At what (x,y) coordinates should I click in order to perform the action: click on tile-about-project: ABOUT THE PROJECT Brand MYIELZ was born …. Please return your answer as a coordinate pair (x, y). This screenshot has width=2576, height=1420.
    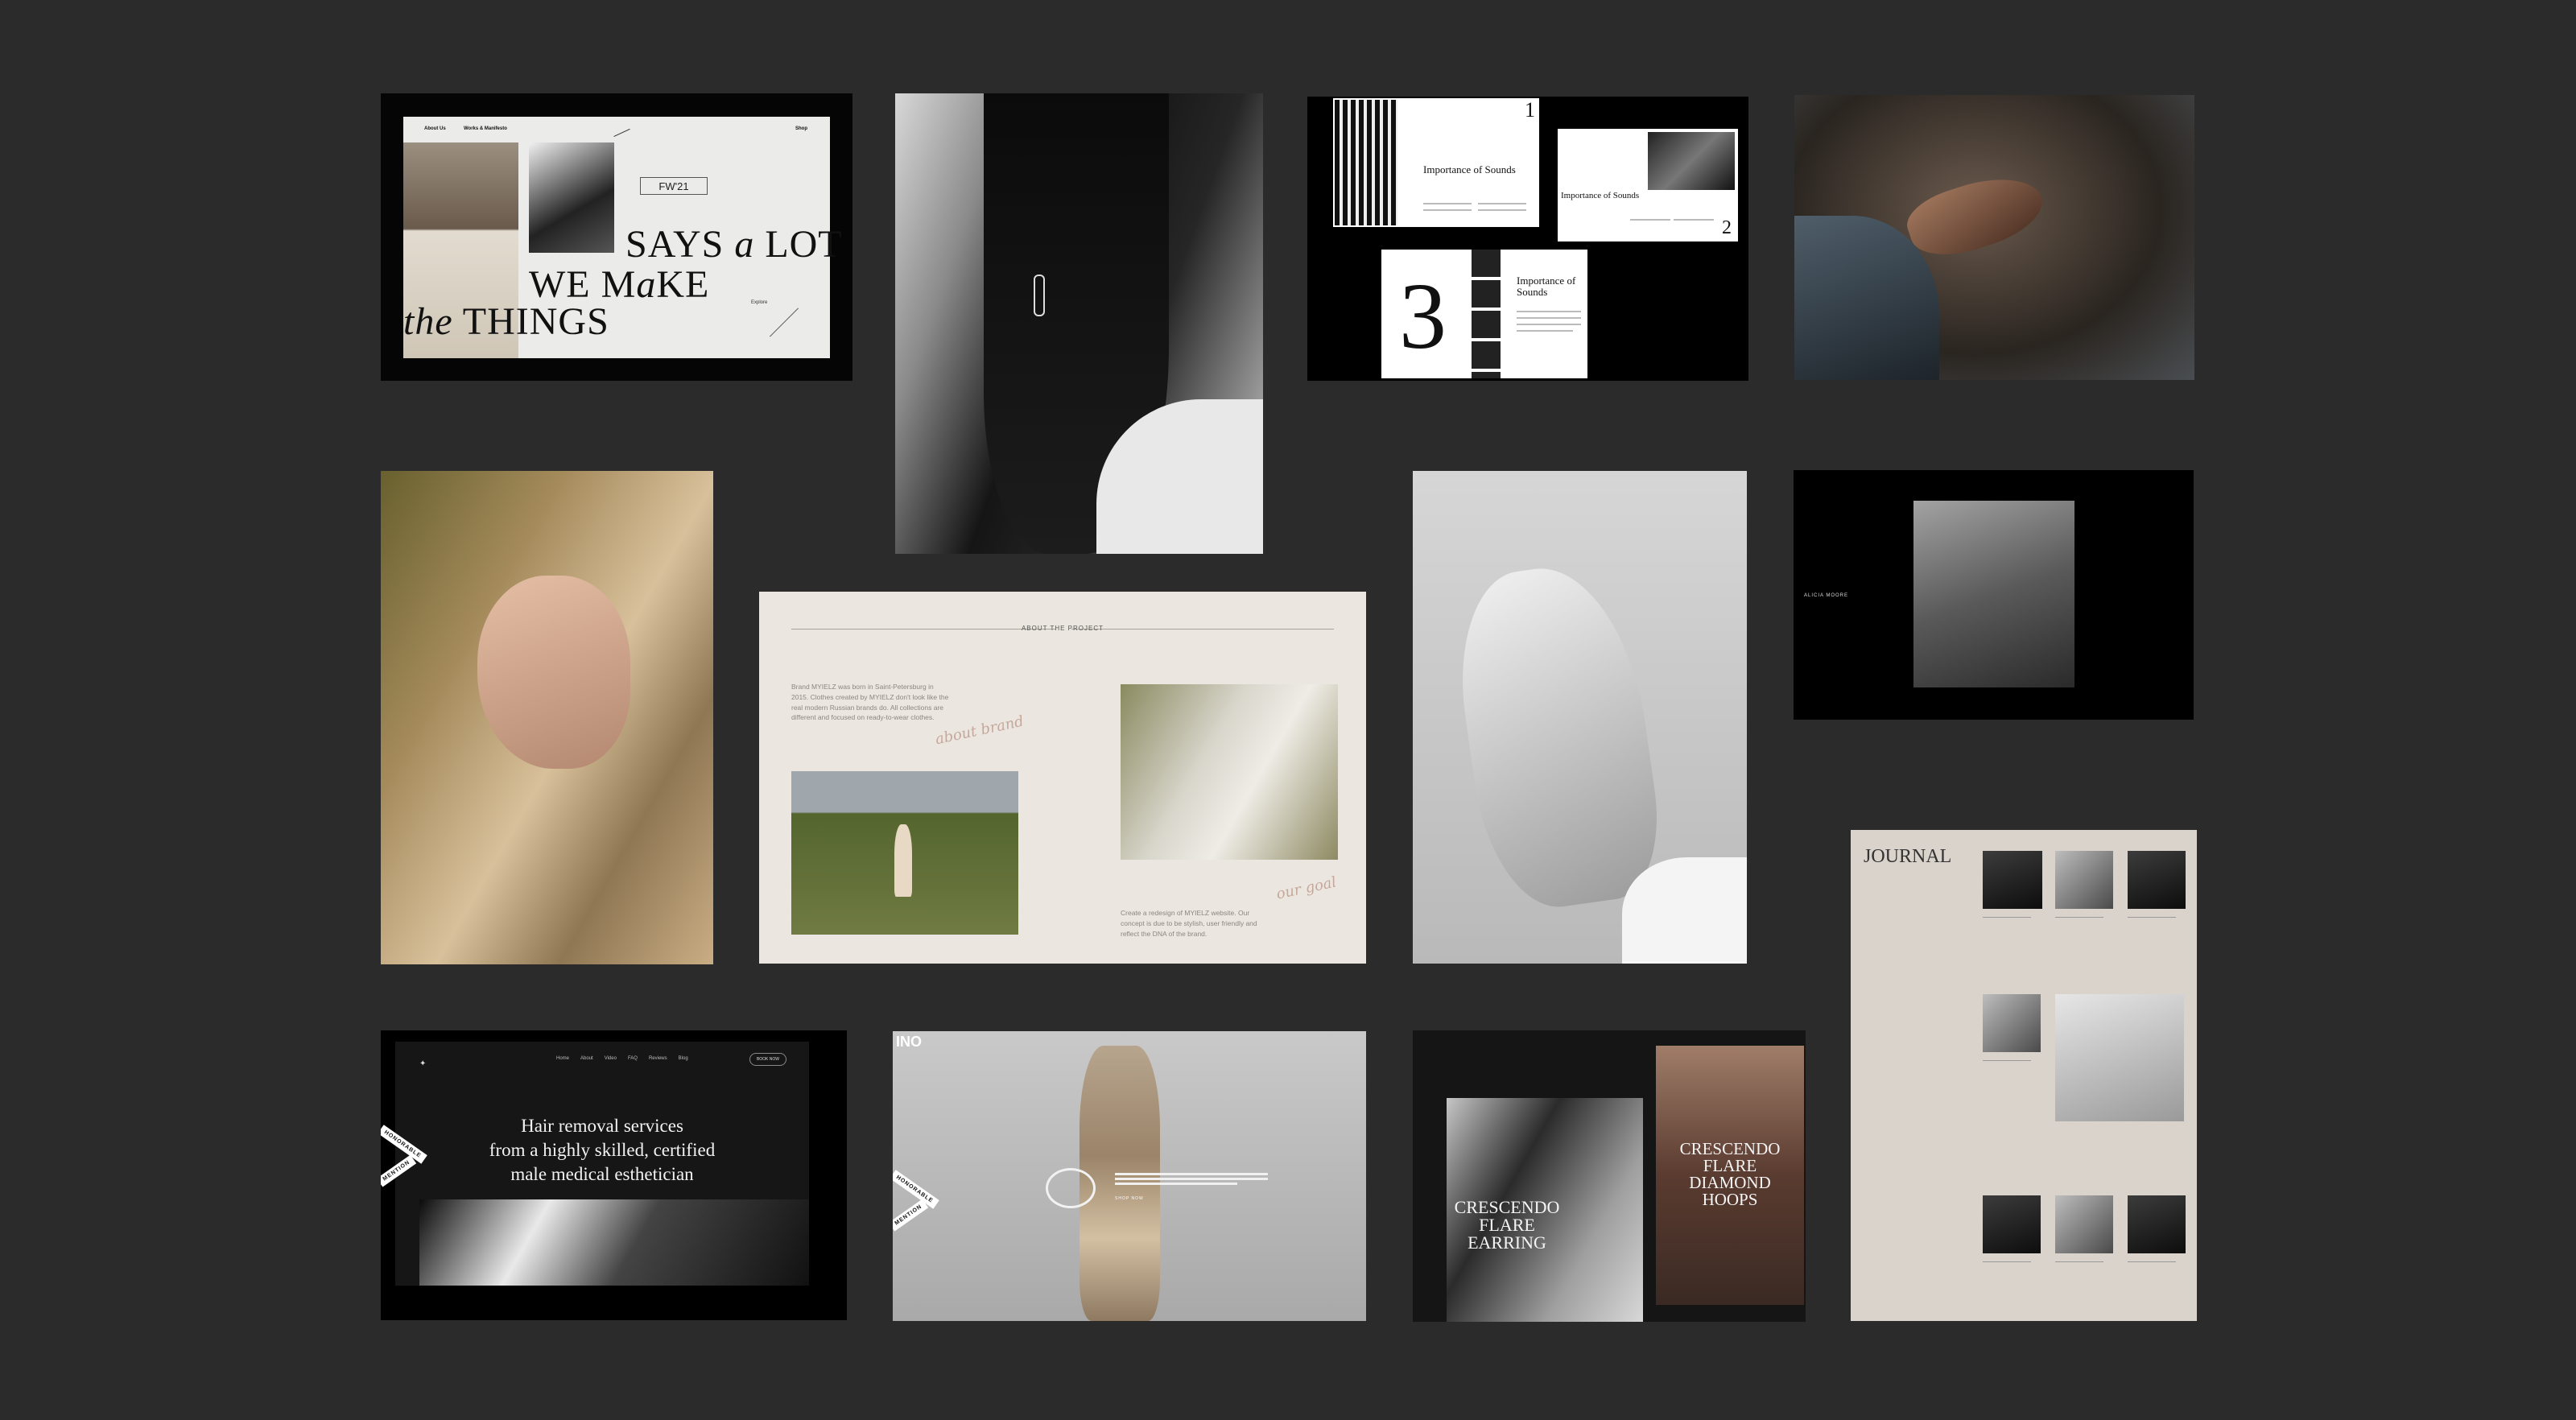
    Looking at the image, I should click on (1062, 778).